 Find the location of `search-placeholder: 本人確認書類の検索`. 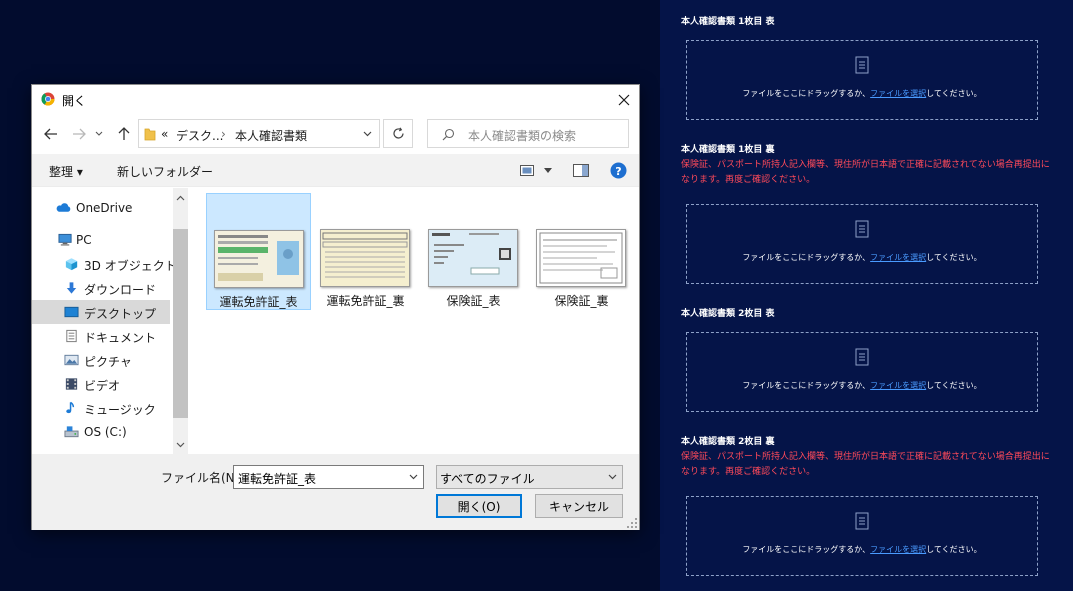

search-placeholder: 本人確認書類の検索 is located at coordinates (522, 136).